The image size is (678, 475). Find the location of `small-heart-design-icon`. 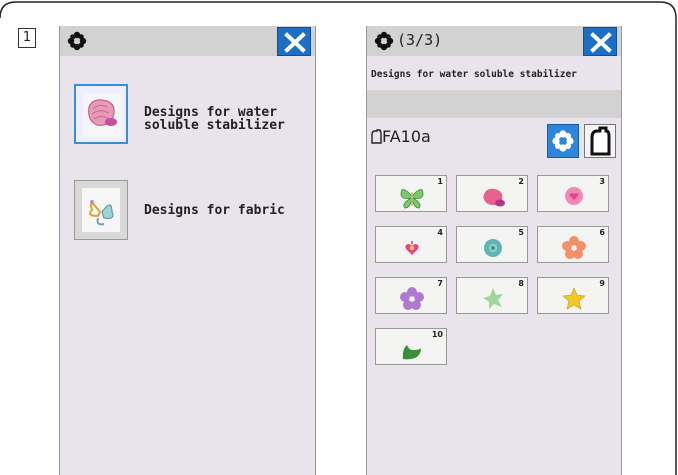

small-heart-design-icon is located at coordinates (412, 248).